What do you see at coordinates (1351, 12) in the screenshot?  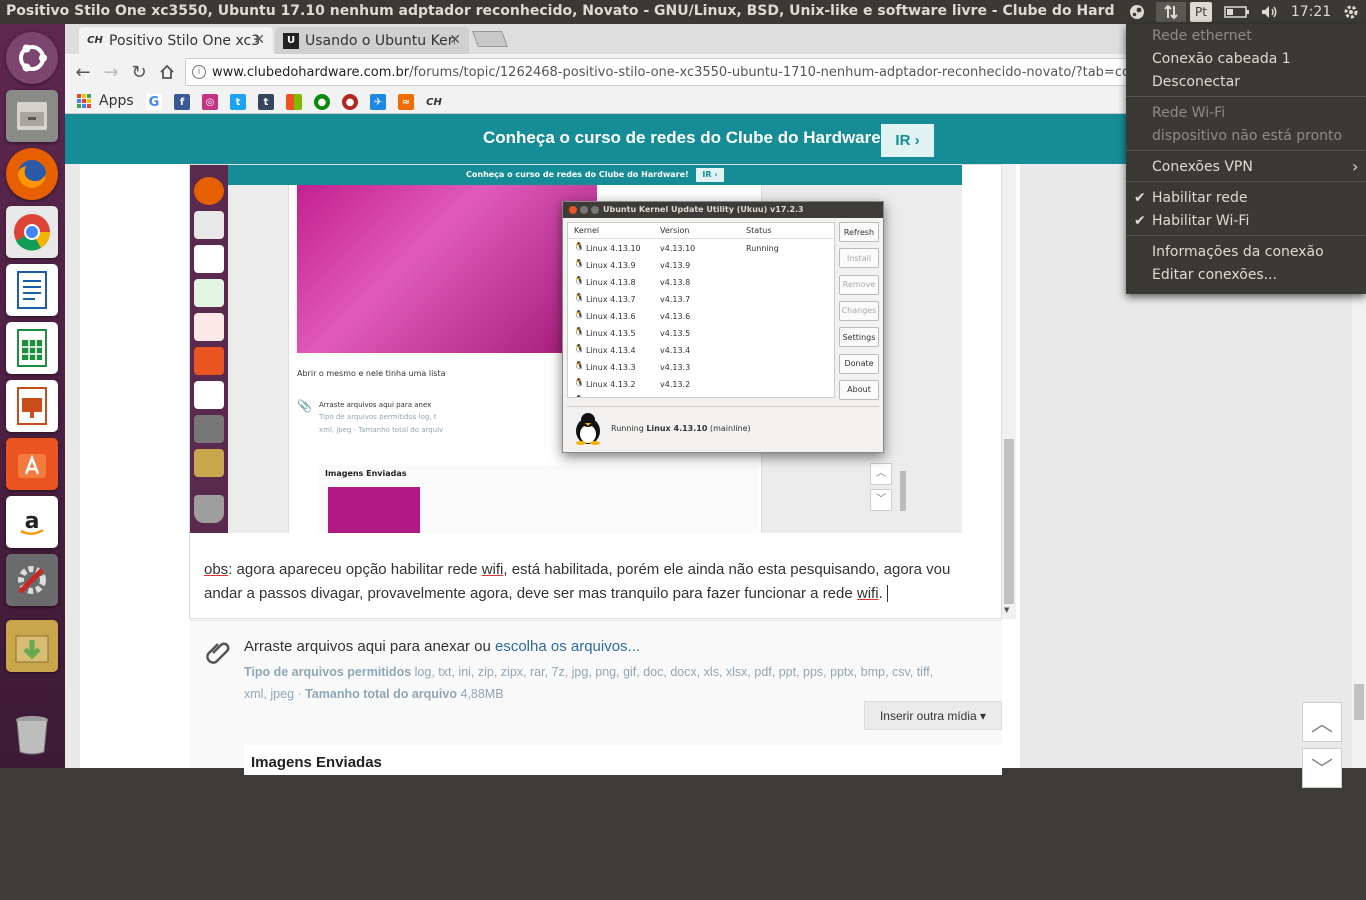 I see `gear-icon` at bounding box center [1351, 12].